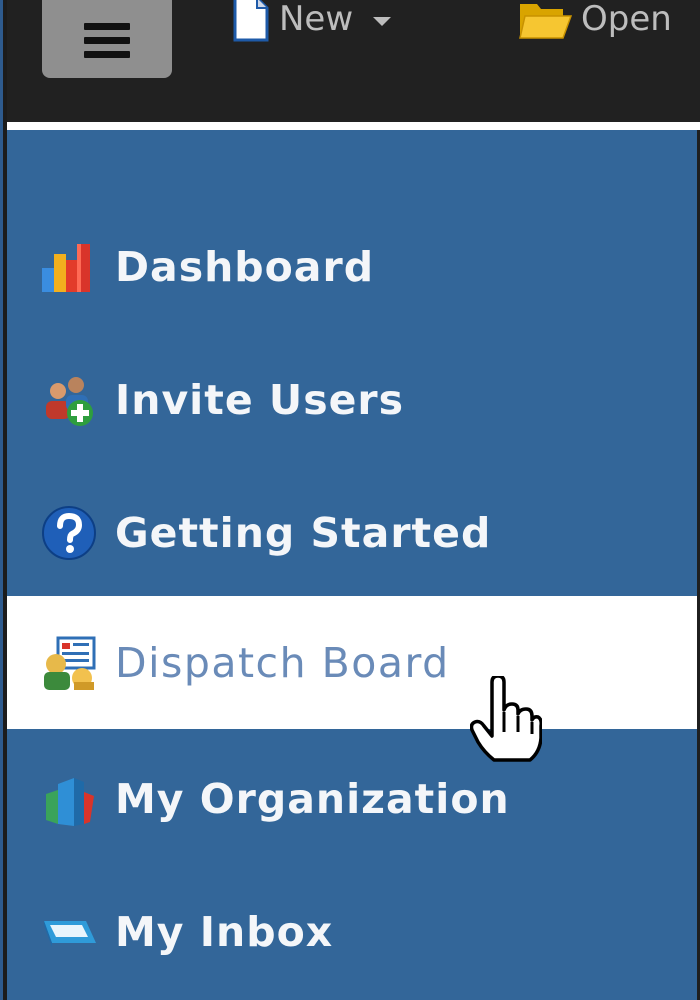 Image resolution: width=700 pixels, height=1000 pixels. What do you see at coordinates (312, 798) in the screenshot?
I see `sidebar-item-label: My Organization` at bounding box center [312, 798].